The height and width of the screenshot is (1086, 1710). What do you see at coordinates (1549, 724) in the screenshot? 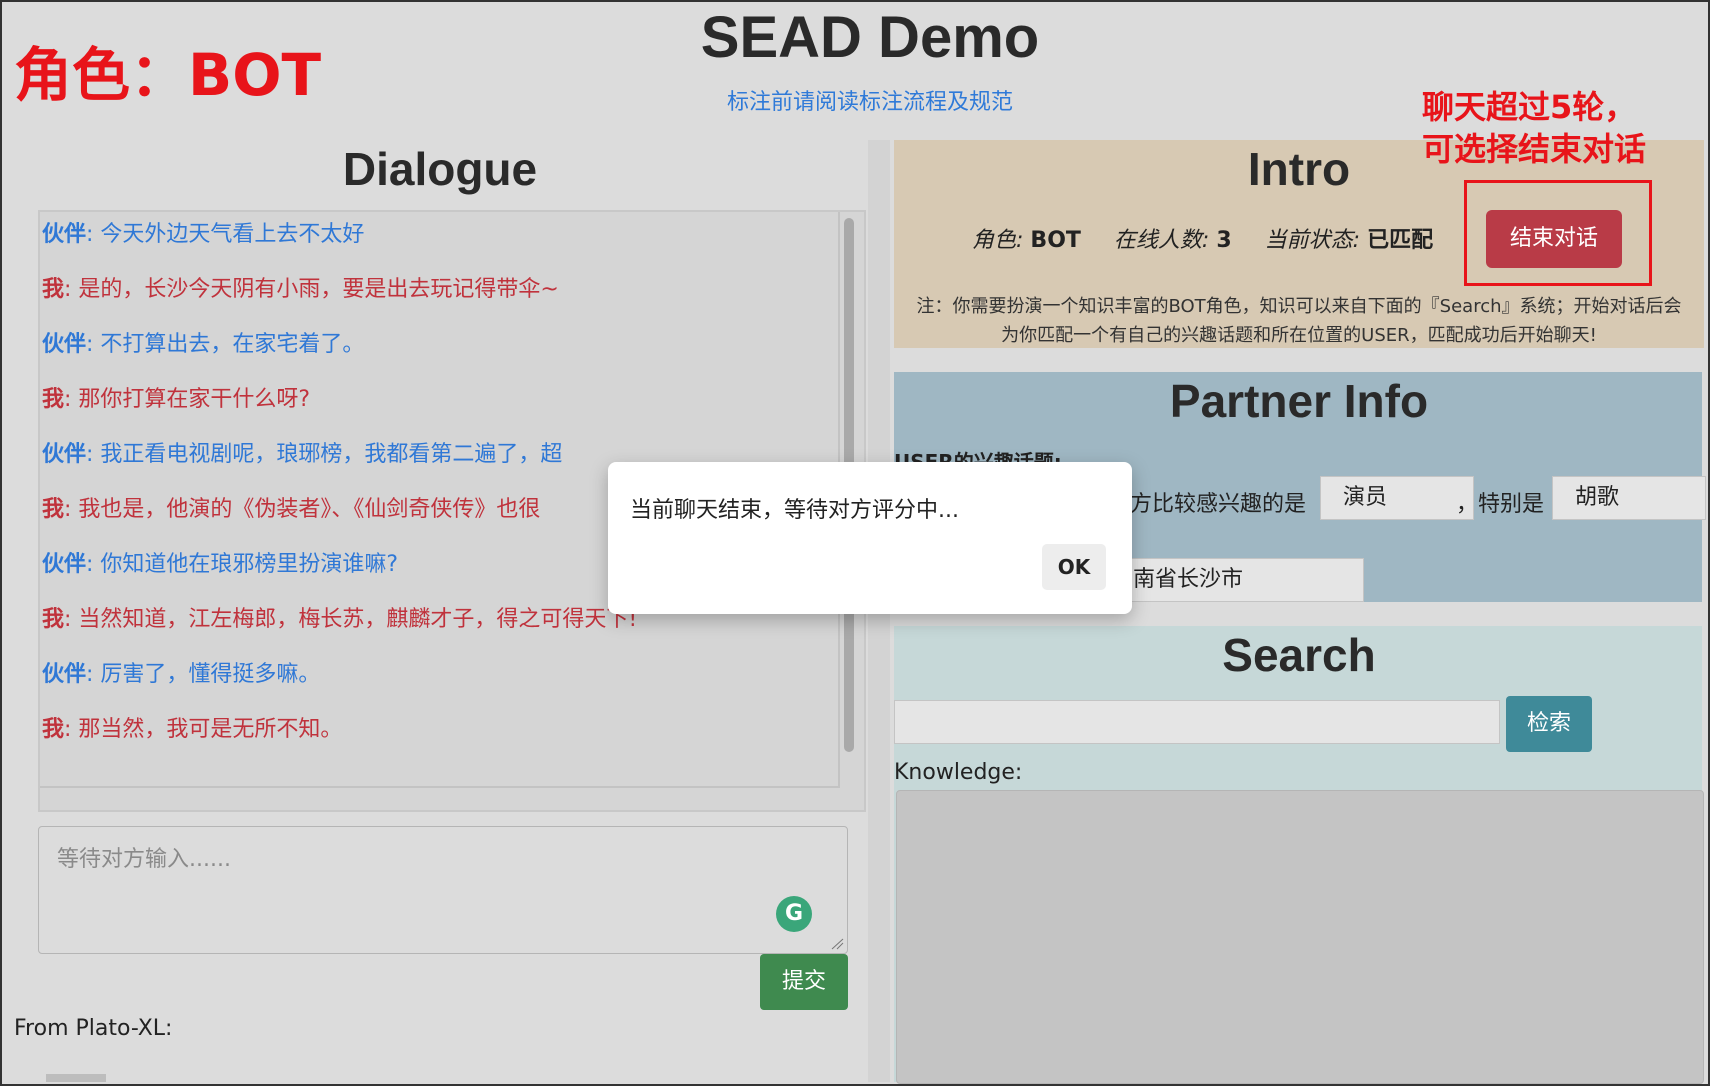
I see `search-button: 检索` at bounding box center [1549, 724].